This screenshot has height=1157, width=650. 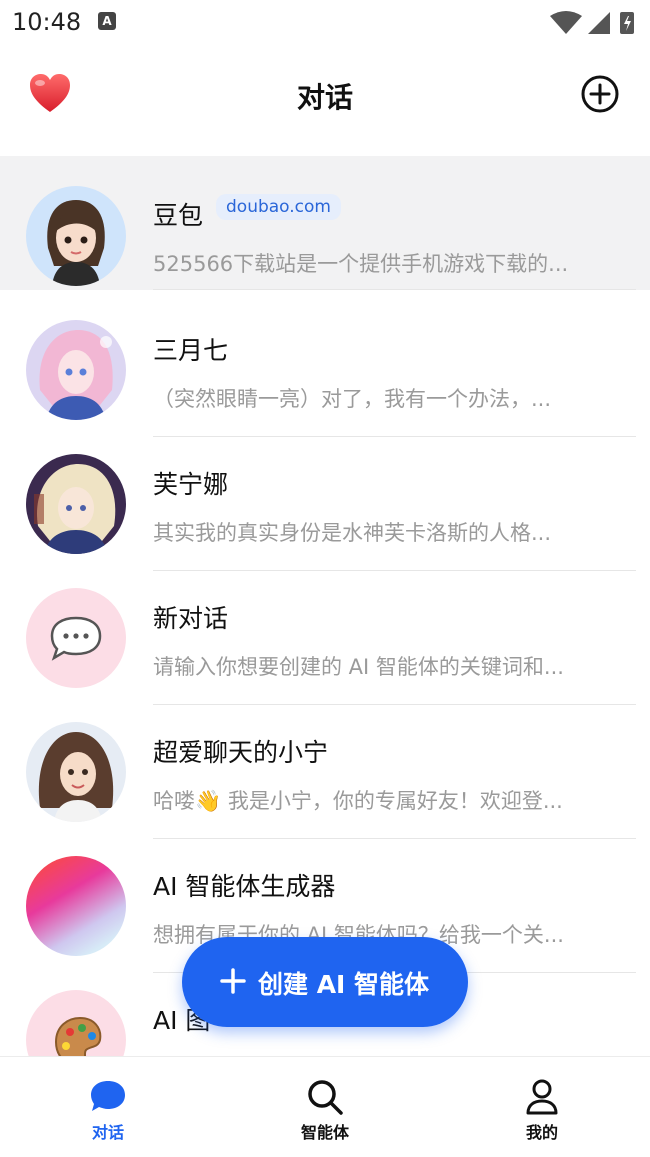 What do you see at coordinates (244, 886) in the screenshot?
I see `conversation-name: AI 智能体生成器` at bounding box center [244, 886].